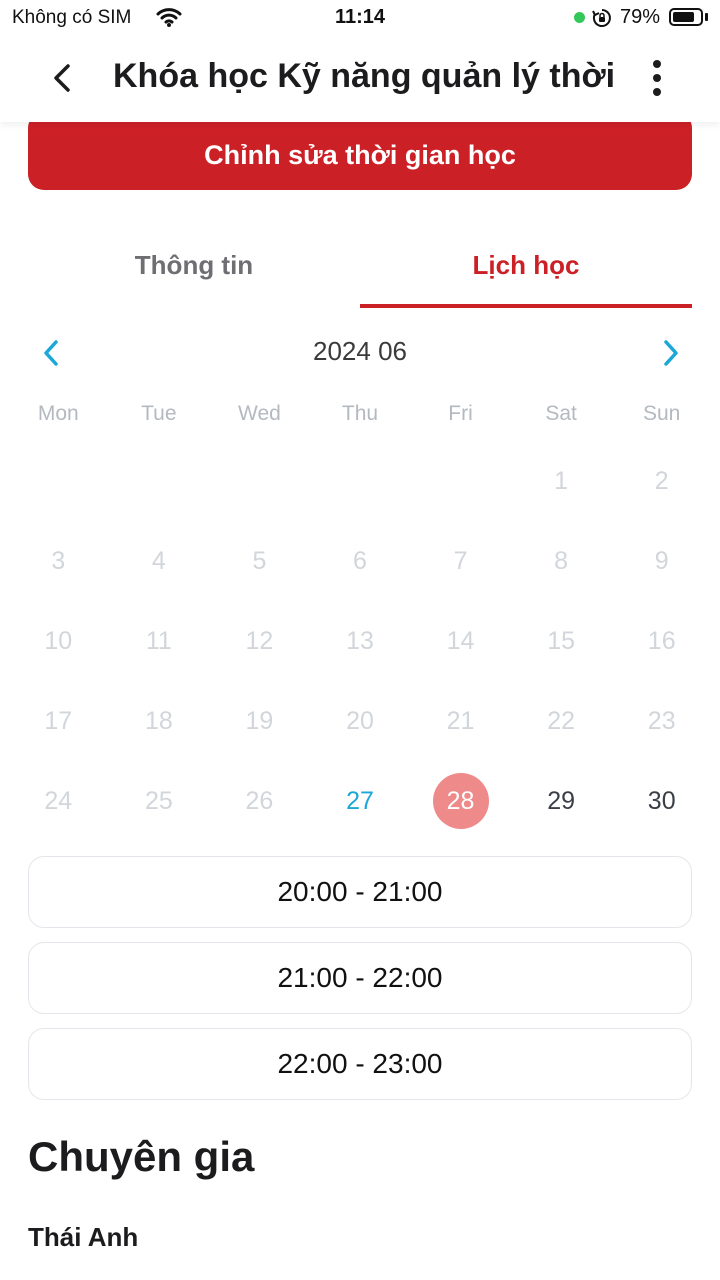 This screenshot has height=1280, width=720. I want to click on calendar-day-number: 4, so click(158, 560).